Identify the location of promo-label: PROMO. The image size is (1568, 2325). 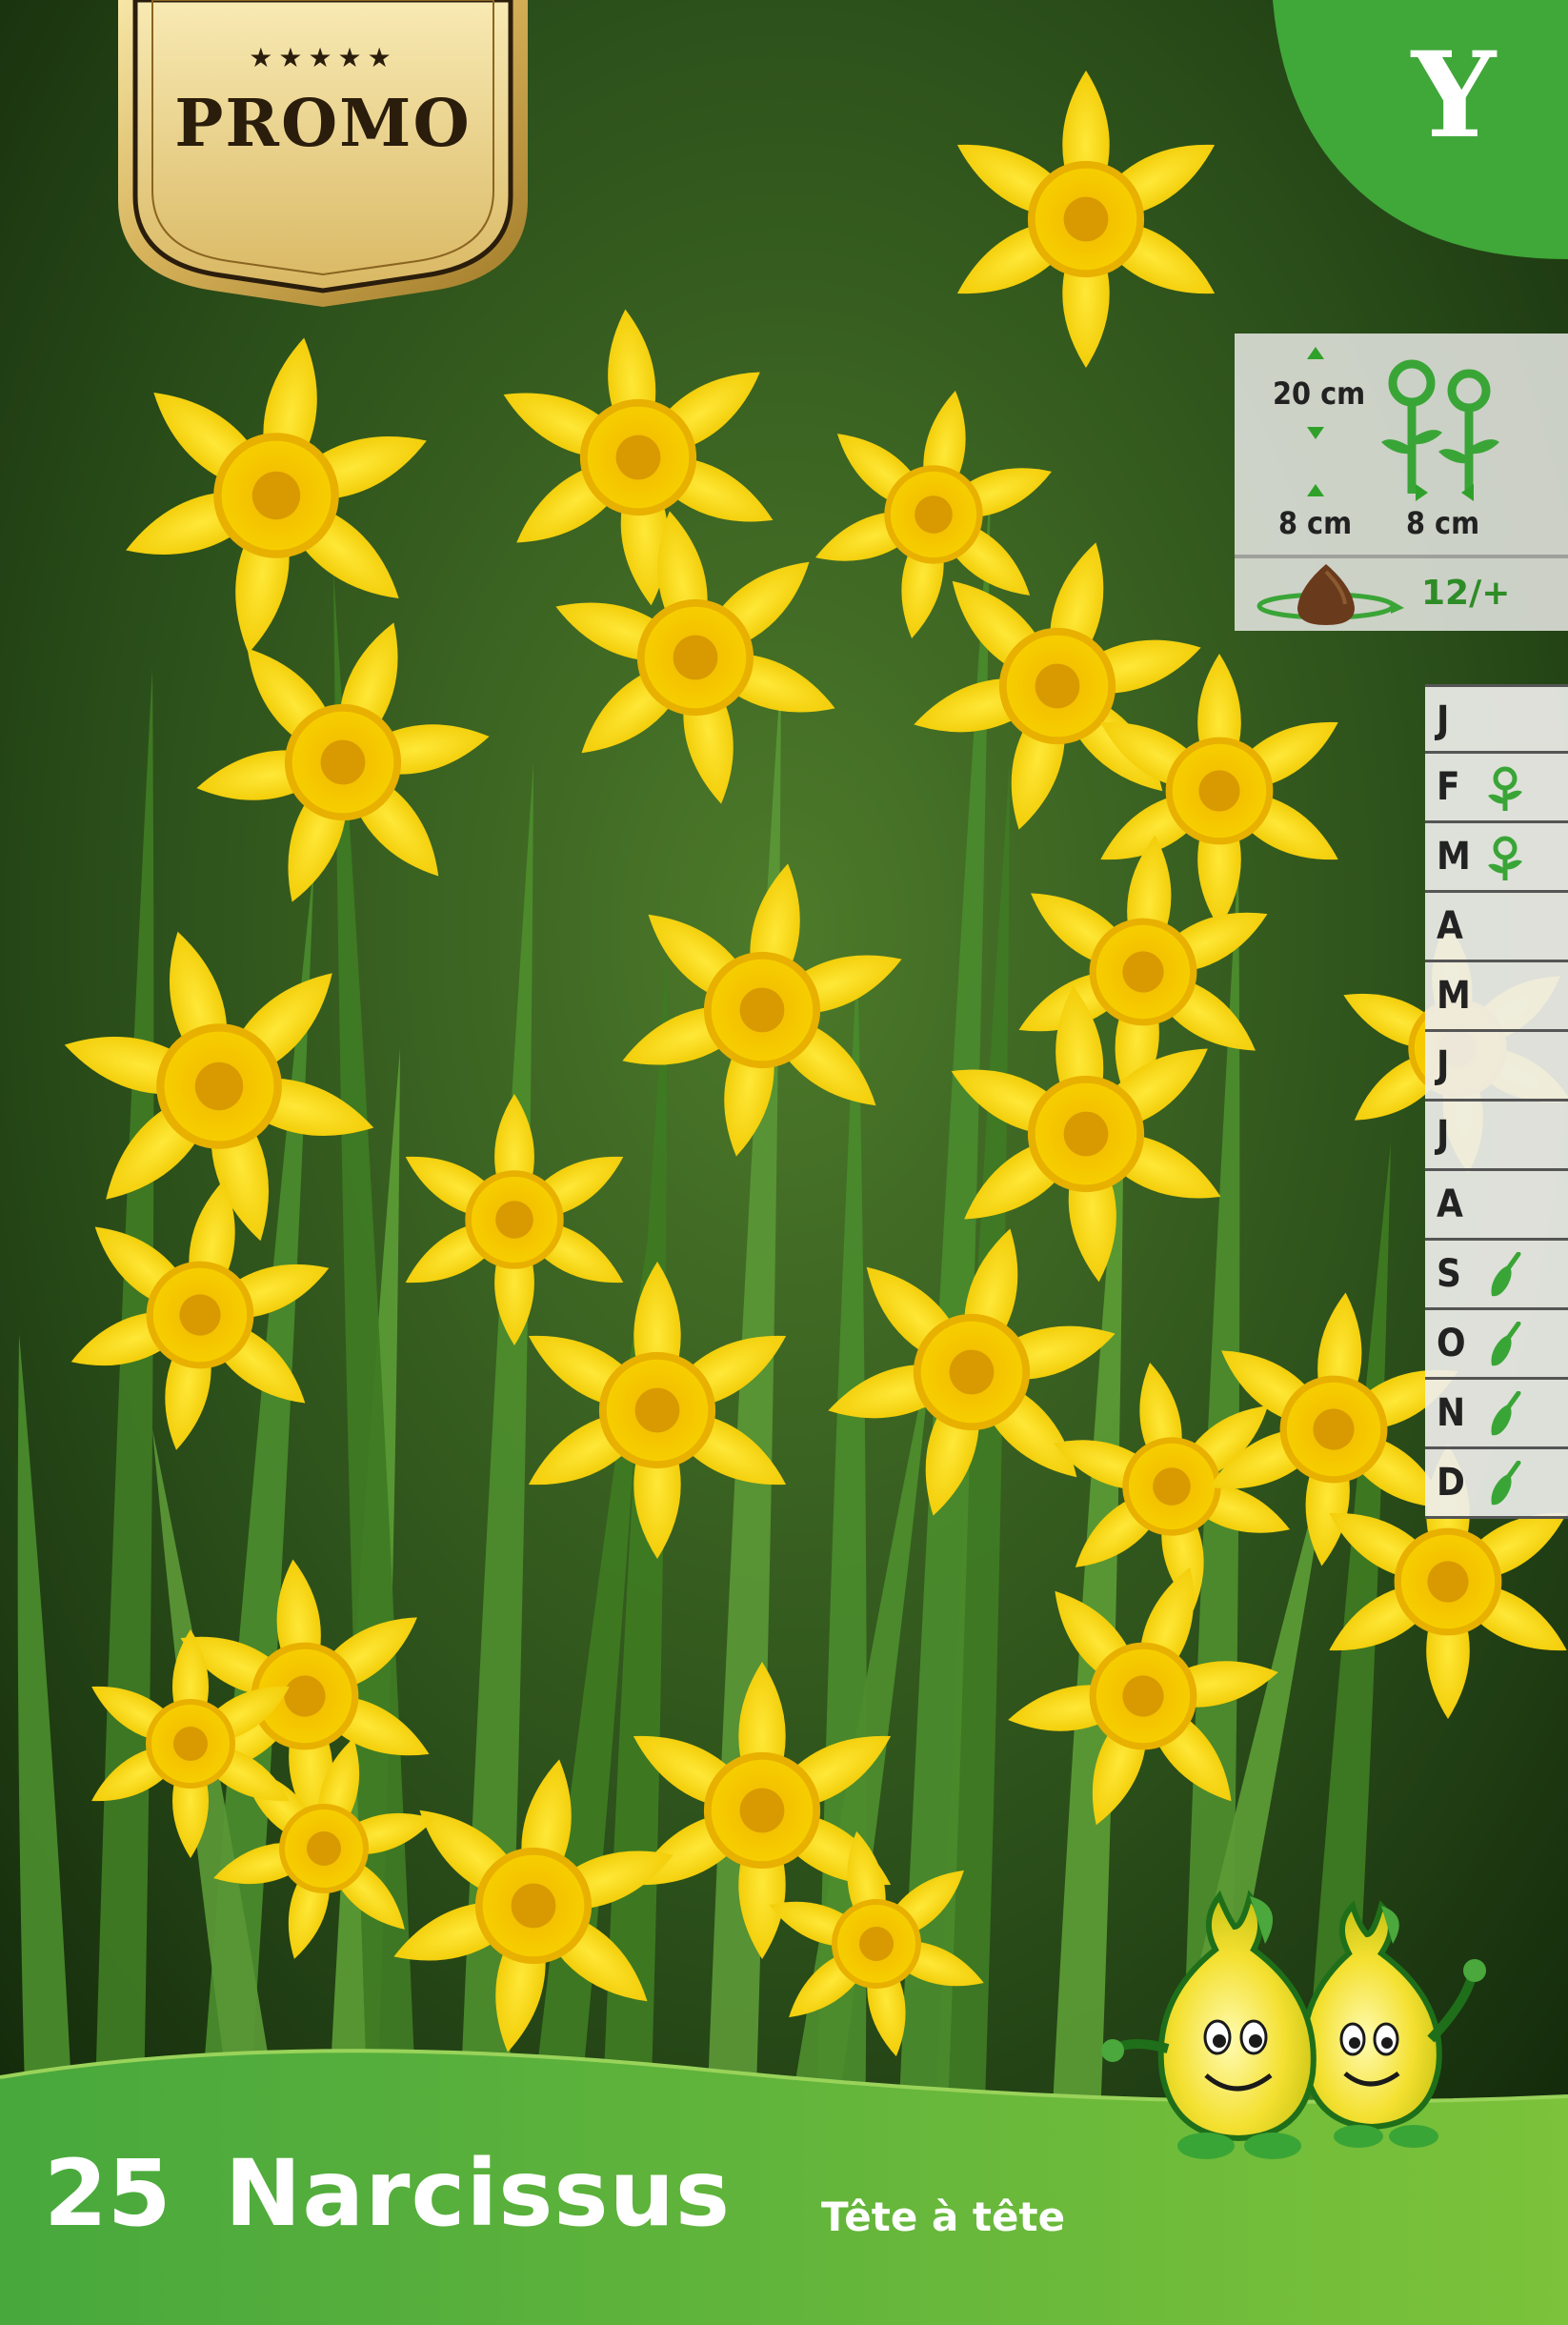
(323, 124).